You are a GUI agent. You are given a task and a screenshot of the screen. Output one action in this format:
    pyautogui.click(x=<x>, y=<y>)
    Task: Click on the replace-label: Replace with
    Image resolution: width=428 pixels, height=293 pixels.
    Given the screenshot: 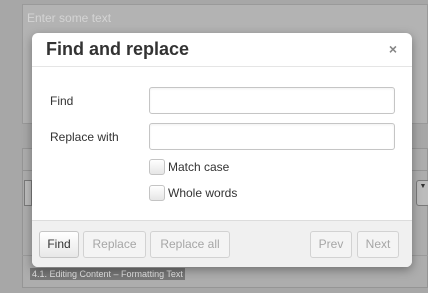 What is the action you would take?
    pyautogui.click(x=84, y=137)
    